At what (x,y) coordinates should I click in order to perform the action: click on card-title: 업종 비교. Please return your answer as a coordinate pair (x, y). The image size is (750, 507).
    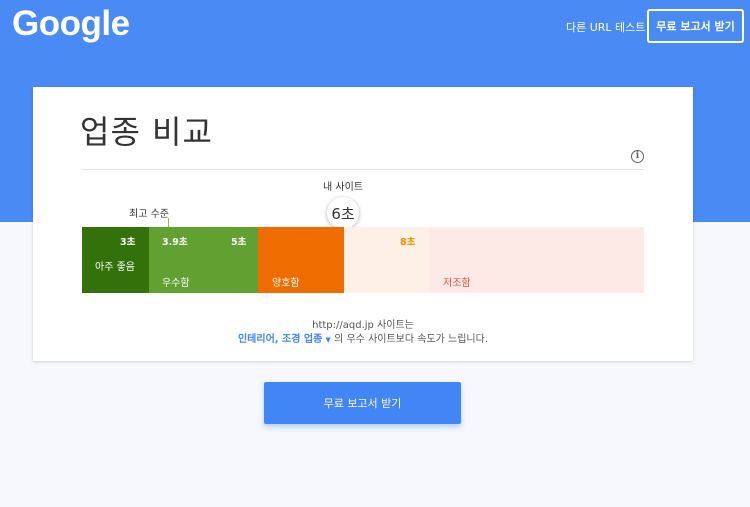
    Looking at the image, I should click on (146, 132).